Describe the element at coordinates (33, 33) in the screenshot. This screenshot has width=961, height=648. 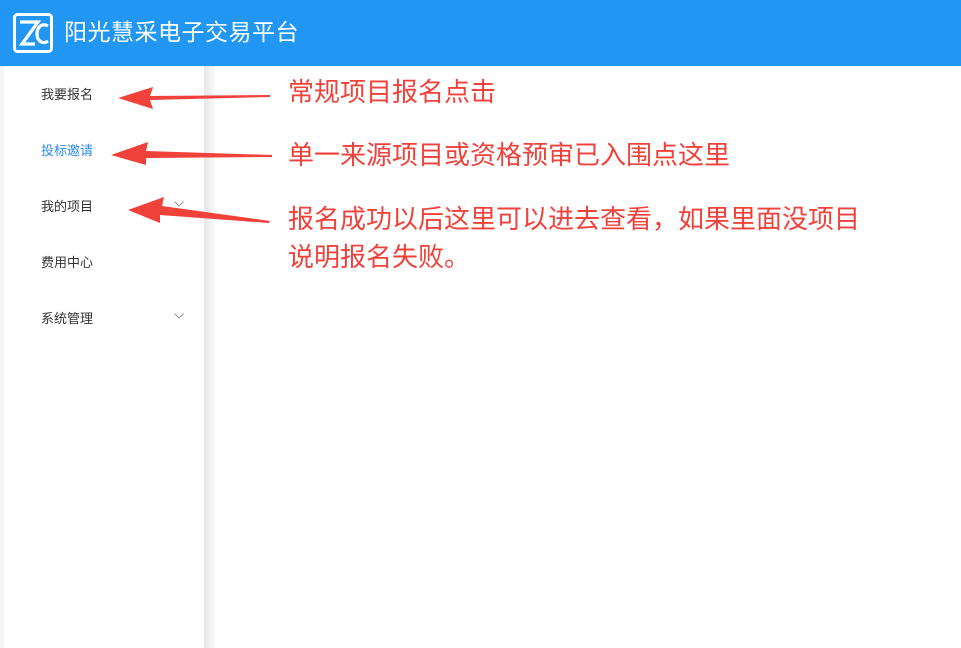
I see `zc-logo-icon` at that location.